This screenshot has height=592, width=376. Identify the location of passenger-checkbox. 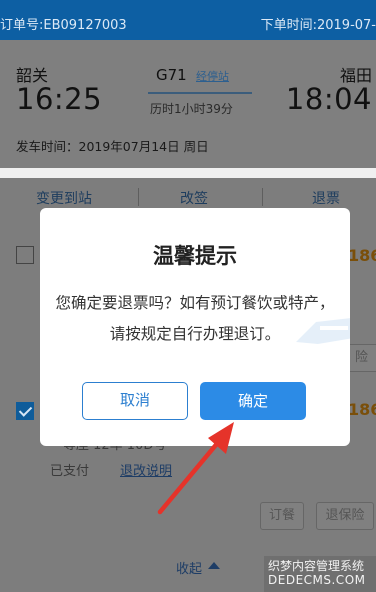
(25, 255).